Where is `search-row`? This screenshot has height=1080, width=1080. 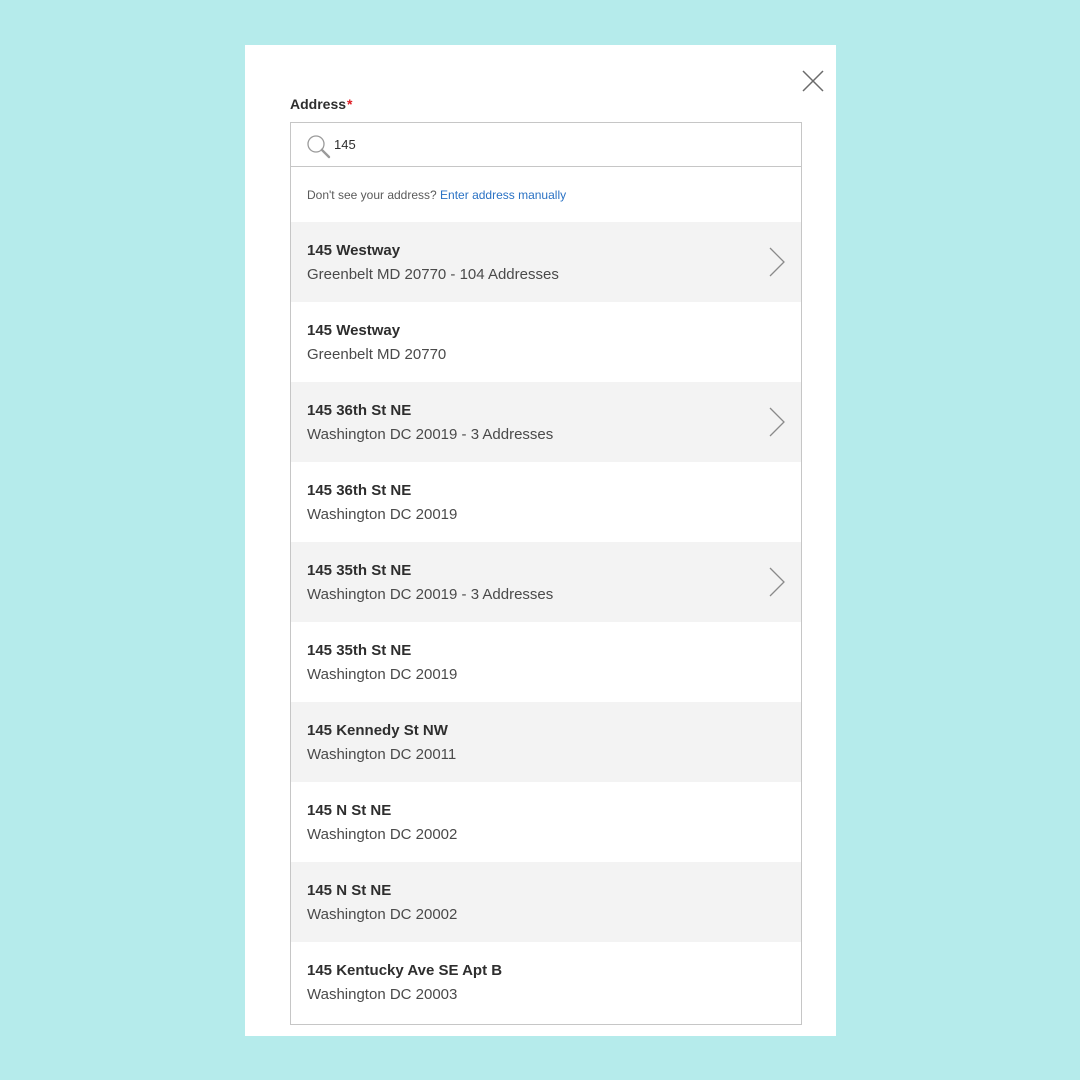 search-row is located at coordinates (546, 145).